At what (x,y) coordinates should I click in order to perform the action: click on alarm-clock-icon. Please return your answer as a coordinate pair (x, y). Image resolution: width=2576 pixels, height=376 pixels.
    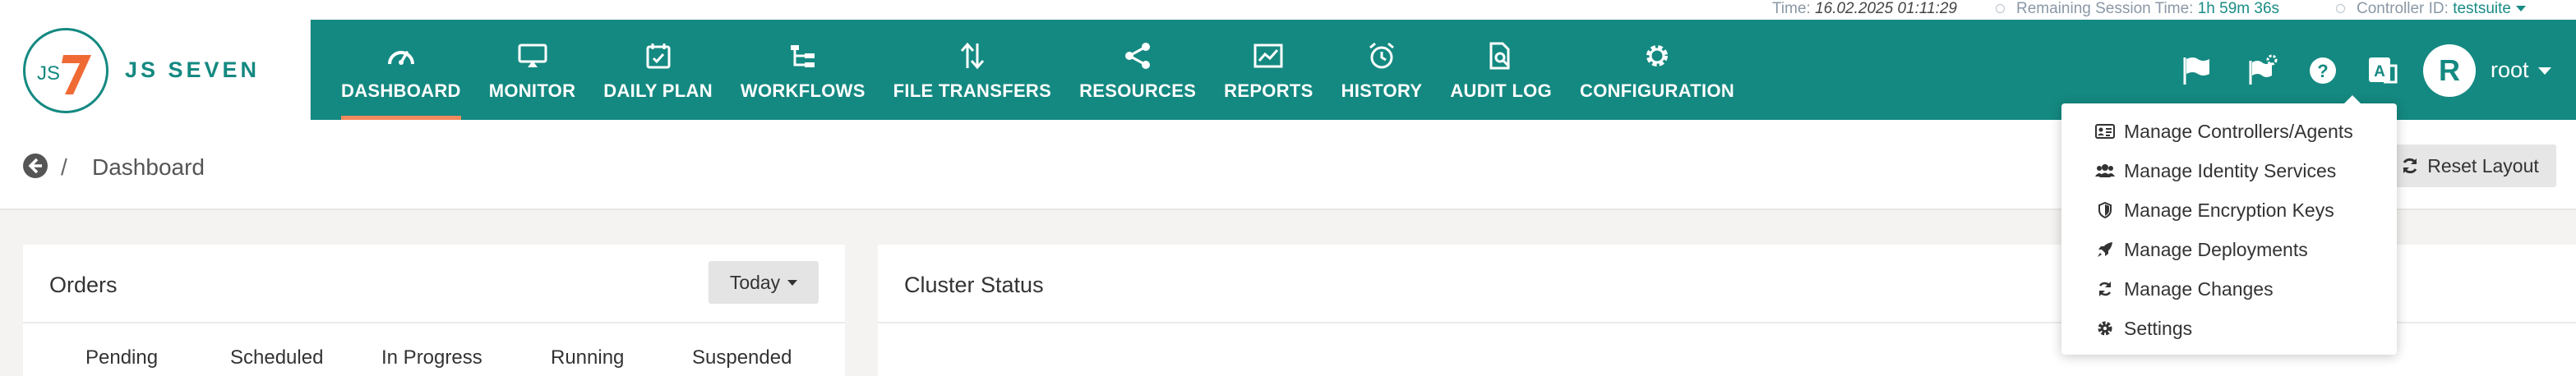
    Looking at the image, I should click on (1381, 55).